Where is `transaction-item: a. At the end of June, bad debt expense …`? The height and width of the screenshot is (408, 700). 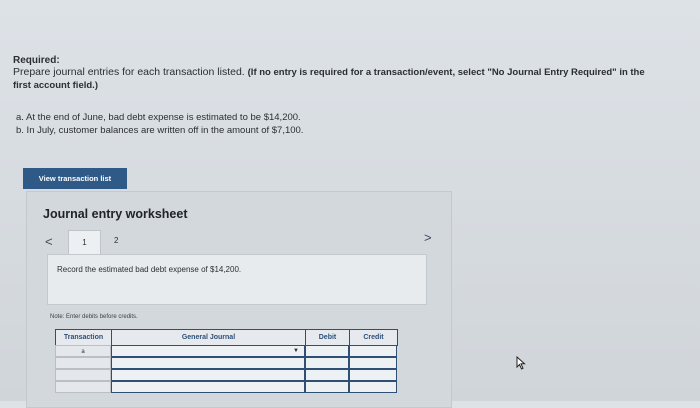 transaction-item: a. At the end of June, bad debt expense … is located at coordinates (158, 117).